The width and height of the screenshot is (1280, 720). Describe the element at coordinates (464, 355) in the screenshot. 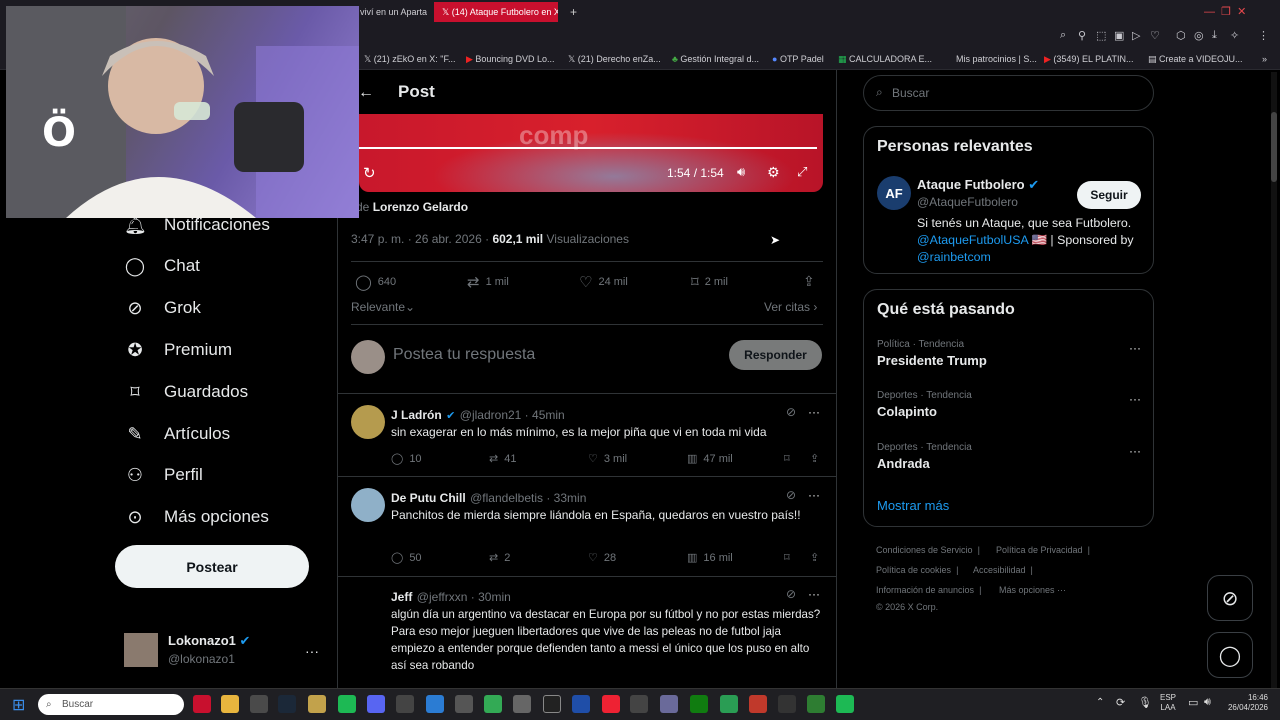

I see `reply-input: Postea tu respuesta` at that location.